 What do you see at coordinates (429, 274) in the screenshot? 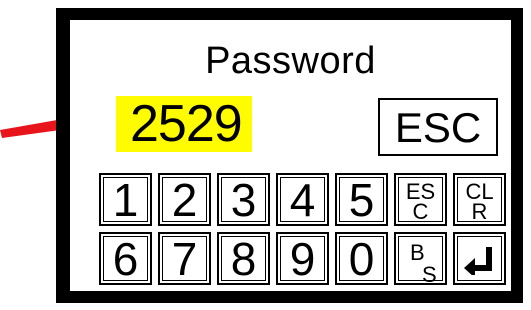
I see `key-bs-label-line2: S` at bounding box center [429, 274].